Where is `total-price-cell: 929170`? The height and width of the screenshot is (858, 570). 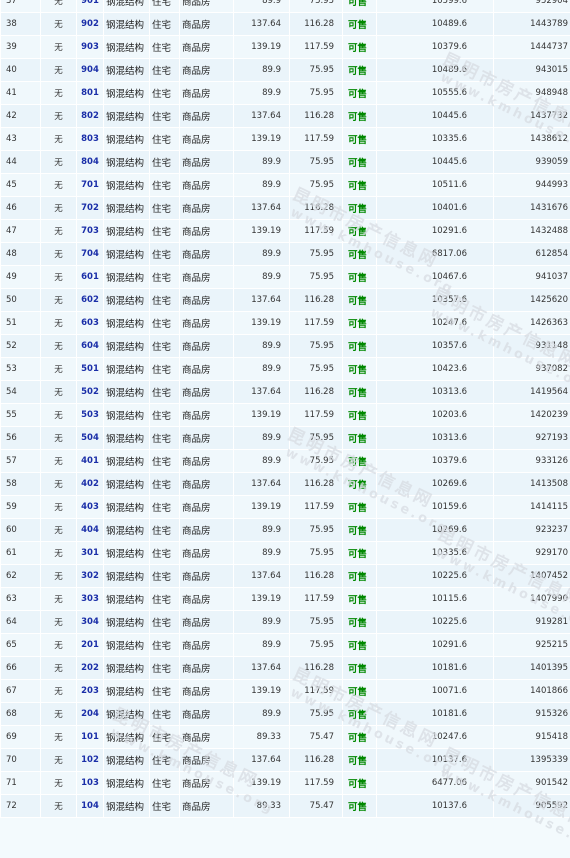 total-price-cell: 929170 is located at coordinates (532, 553).